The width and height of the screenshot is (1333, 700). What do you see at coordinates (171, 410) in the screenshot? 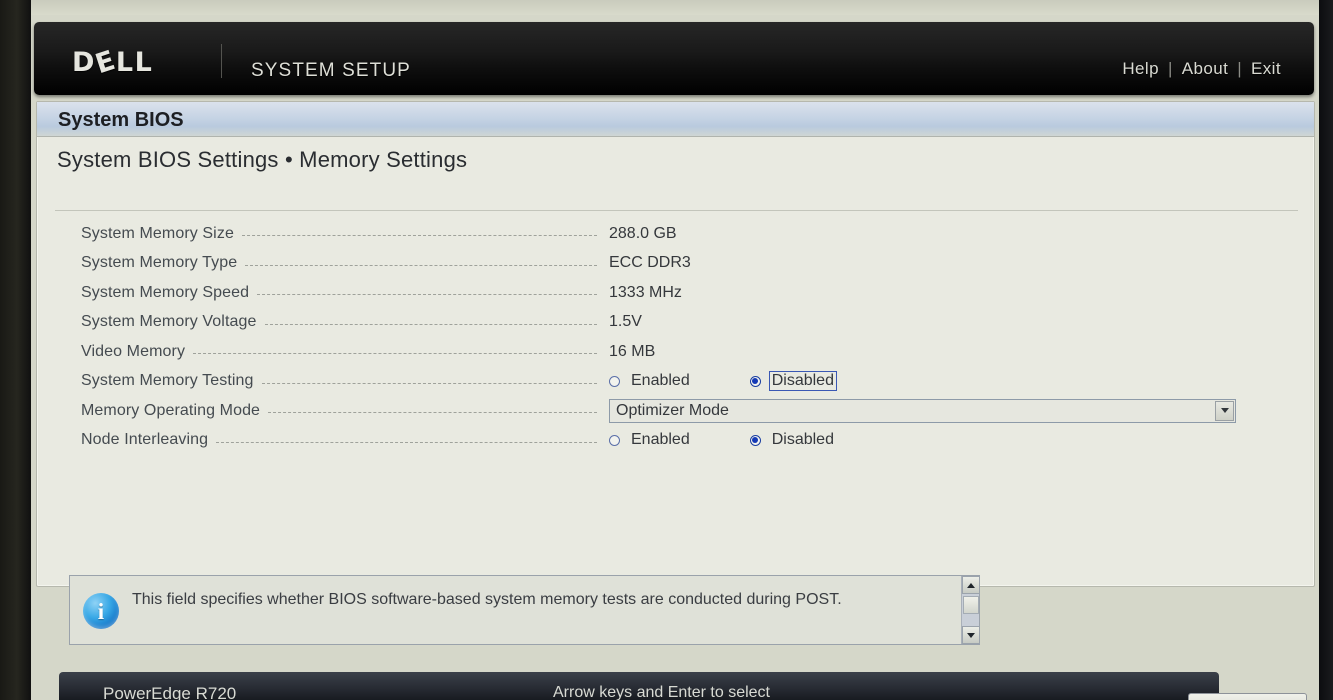
I see `setting-label: Memory Operating Mode` at bounding box center [171, 410].